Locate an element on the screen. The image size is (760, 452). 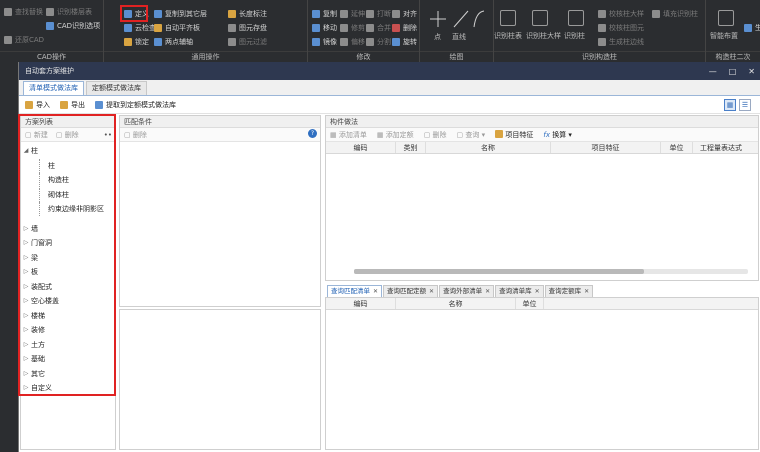
table-icon is located at coordinates (50, 12).